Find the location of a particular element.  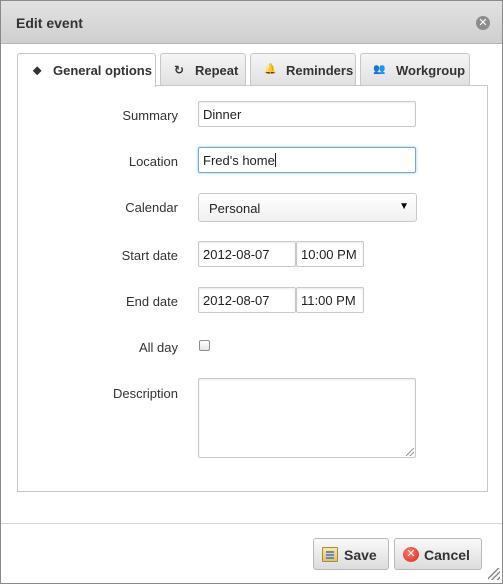

dialog-titlebar: Edit event ✕ is located at coordinates (251, 22).